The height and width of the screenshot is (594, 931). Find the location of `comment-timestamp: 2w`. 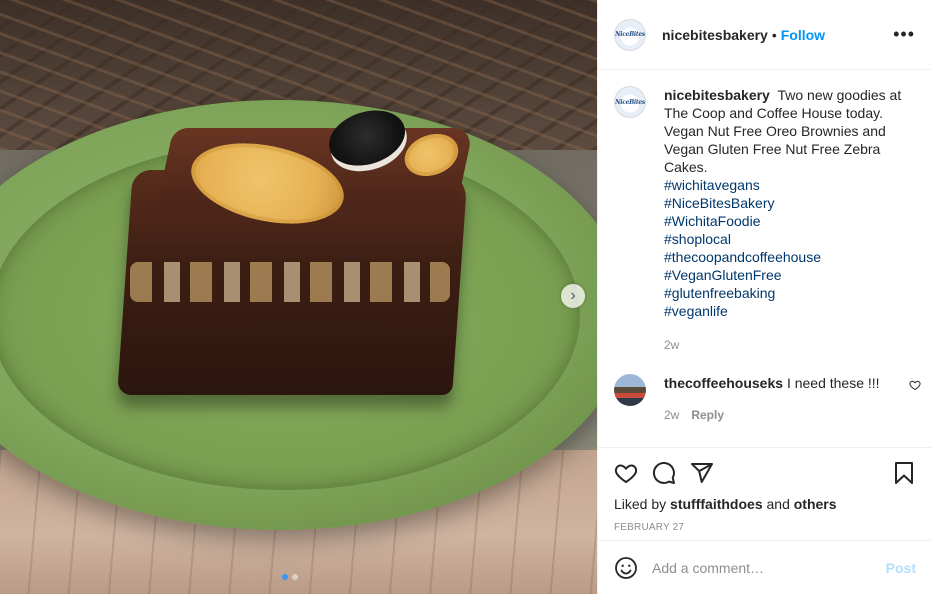

comment-timestamp: 2w is located at coordinates (671, 415).